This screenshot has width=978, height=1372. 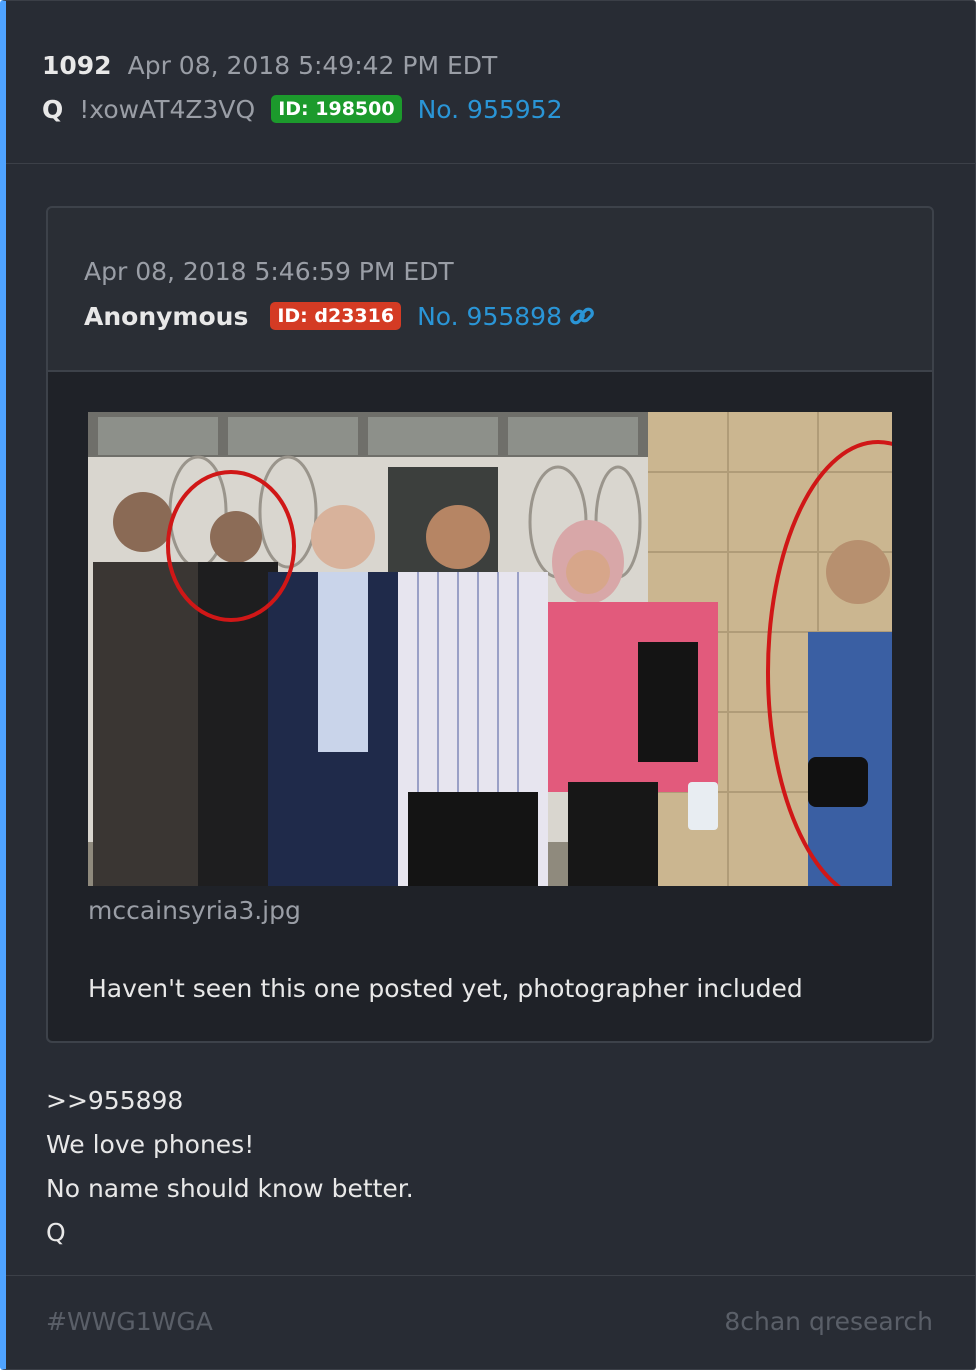 I want to click on post-body-line: No name should know better., so click(x=230, y=1188).